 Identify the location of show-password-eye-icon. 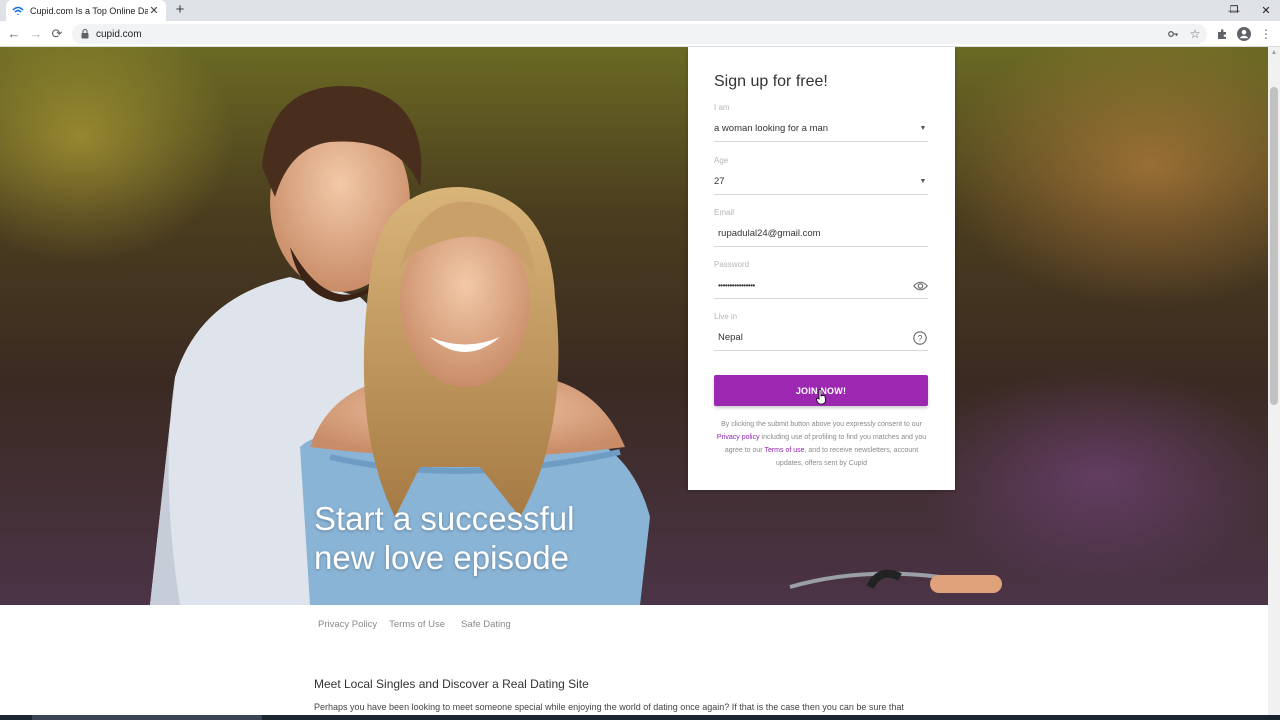
(920, 286).